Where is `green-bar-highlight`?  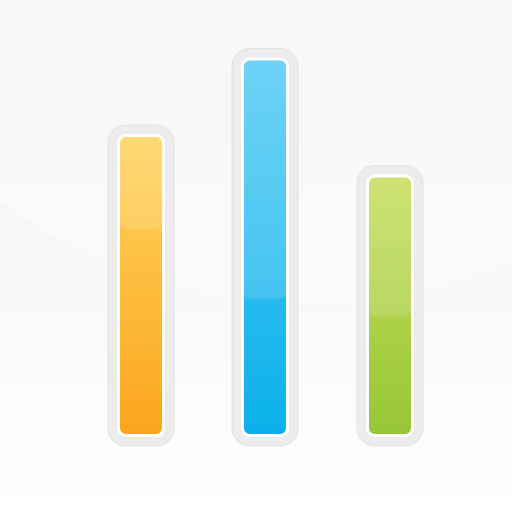 green-bar-highlight is located at coordinates (390, 246).